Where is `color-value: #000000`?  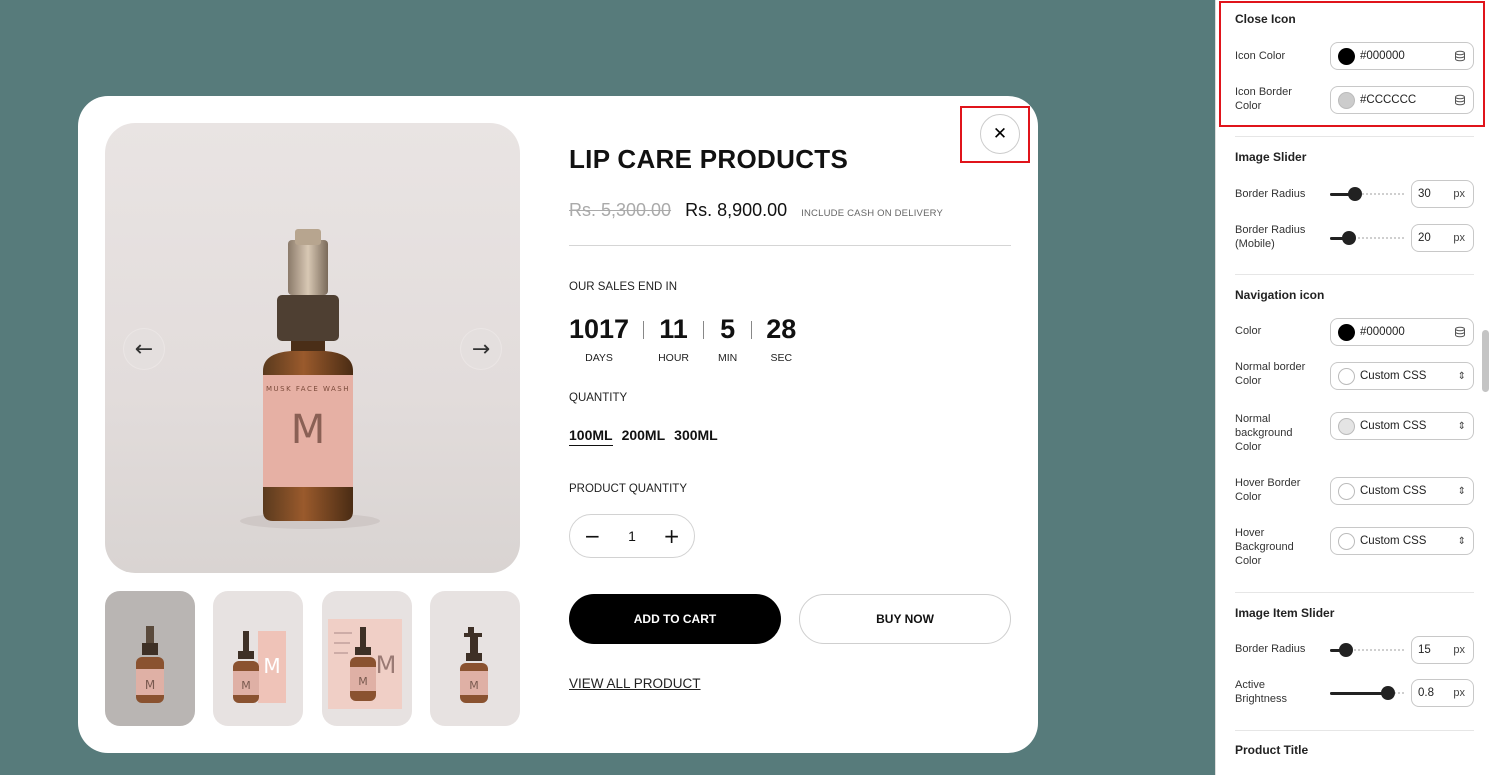 color-value: #000000 is located at coordinates (1382, 332).